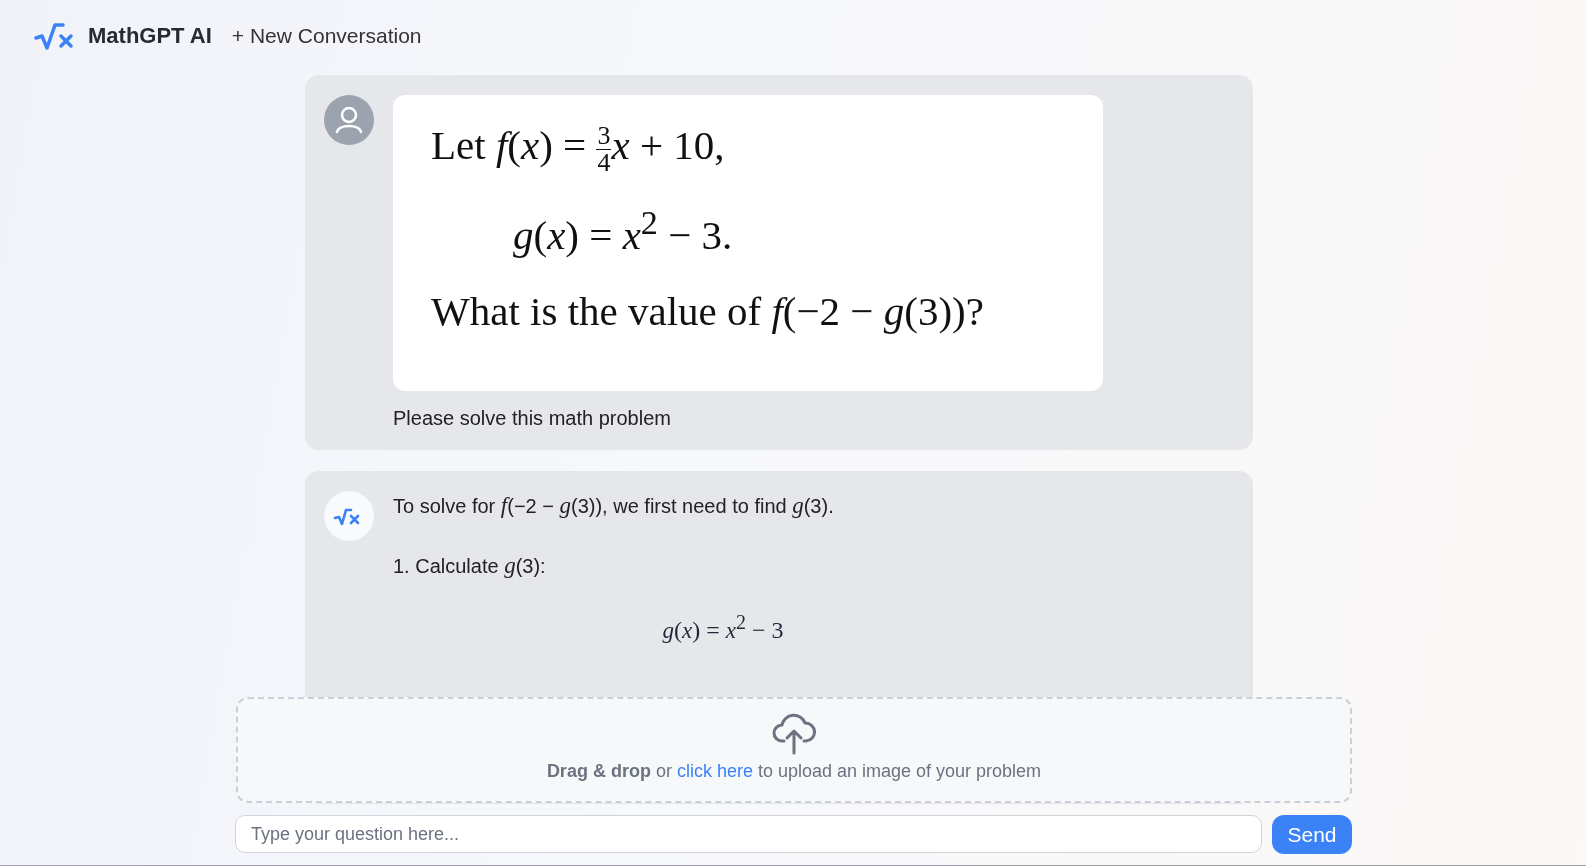  I want to click on user-avatar-icon, so click(349, 120).